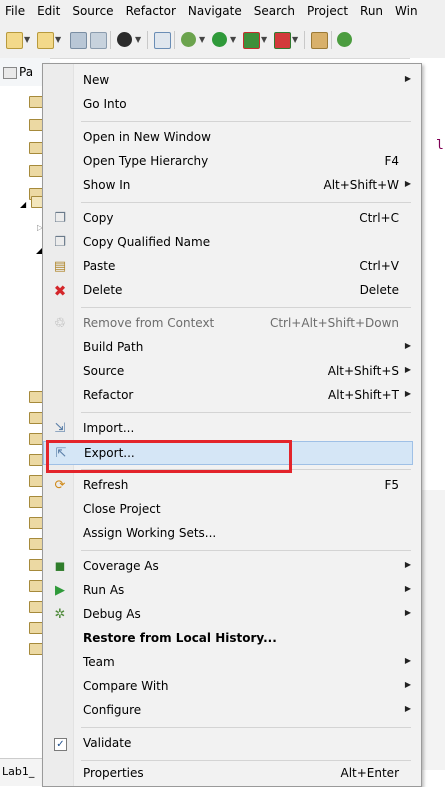 The height and width of the screenshot is (787, 445). Describe the element at coordinates (98, 40) in the screenshot. I see `save-all-icon` at that location.